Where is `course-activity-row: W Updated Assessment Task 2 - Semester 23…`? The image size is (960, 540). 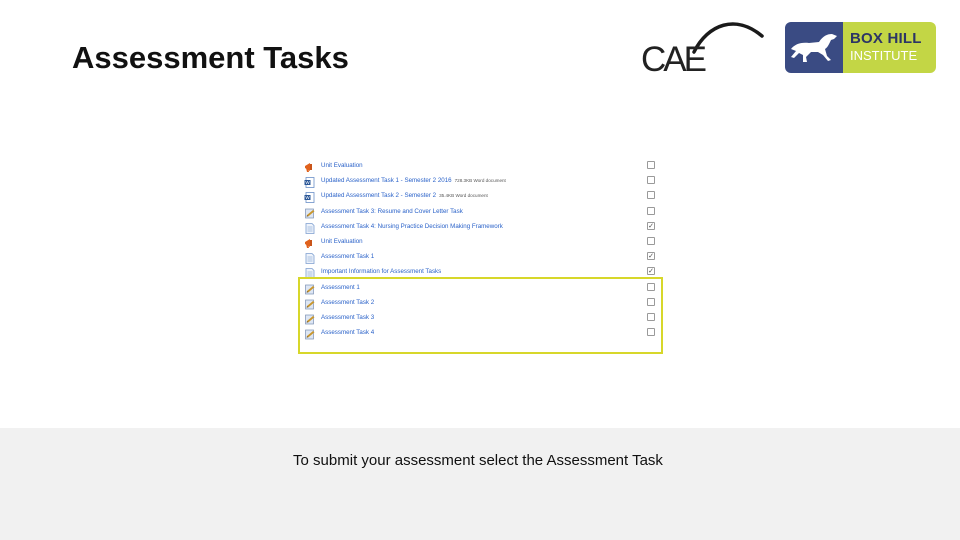 course-activity-row: W Updated Assessment Task 2 - Semester 23… is located at coordinates (482, 196).